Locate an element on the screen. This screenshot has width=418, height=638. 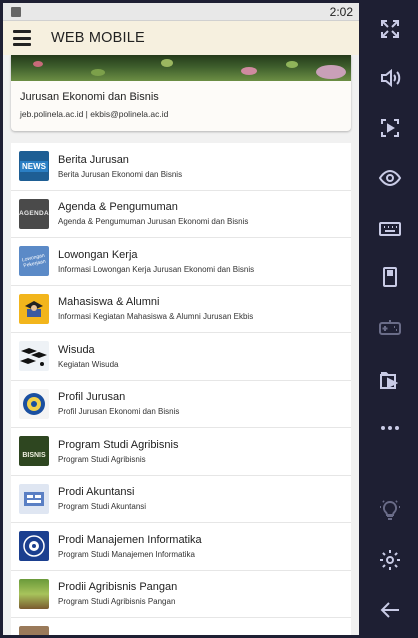
menu-item-akuntansi: Prodi Akuntansi Program Studi Akuntansi is located at coordinates (181, 499).